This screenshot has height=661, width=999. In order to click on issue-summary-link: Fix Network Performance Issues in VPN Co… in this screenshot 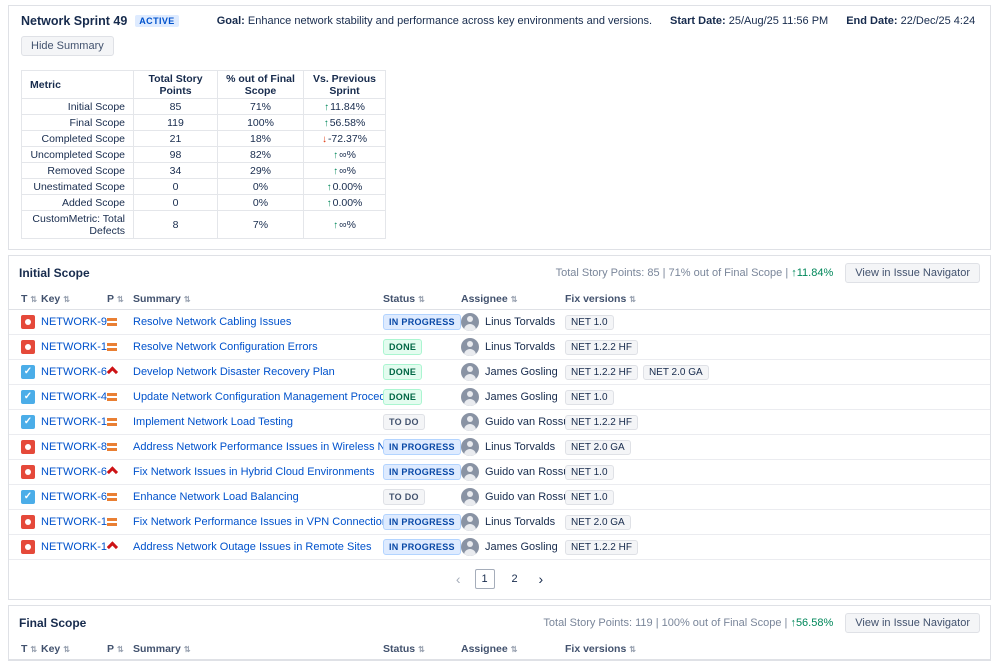, I will do `click(258, 522)`.